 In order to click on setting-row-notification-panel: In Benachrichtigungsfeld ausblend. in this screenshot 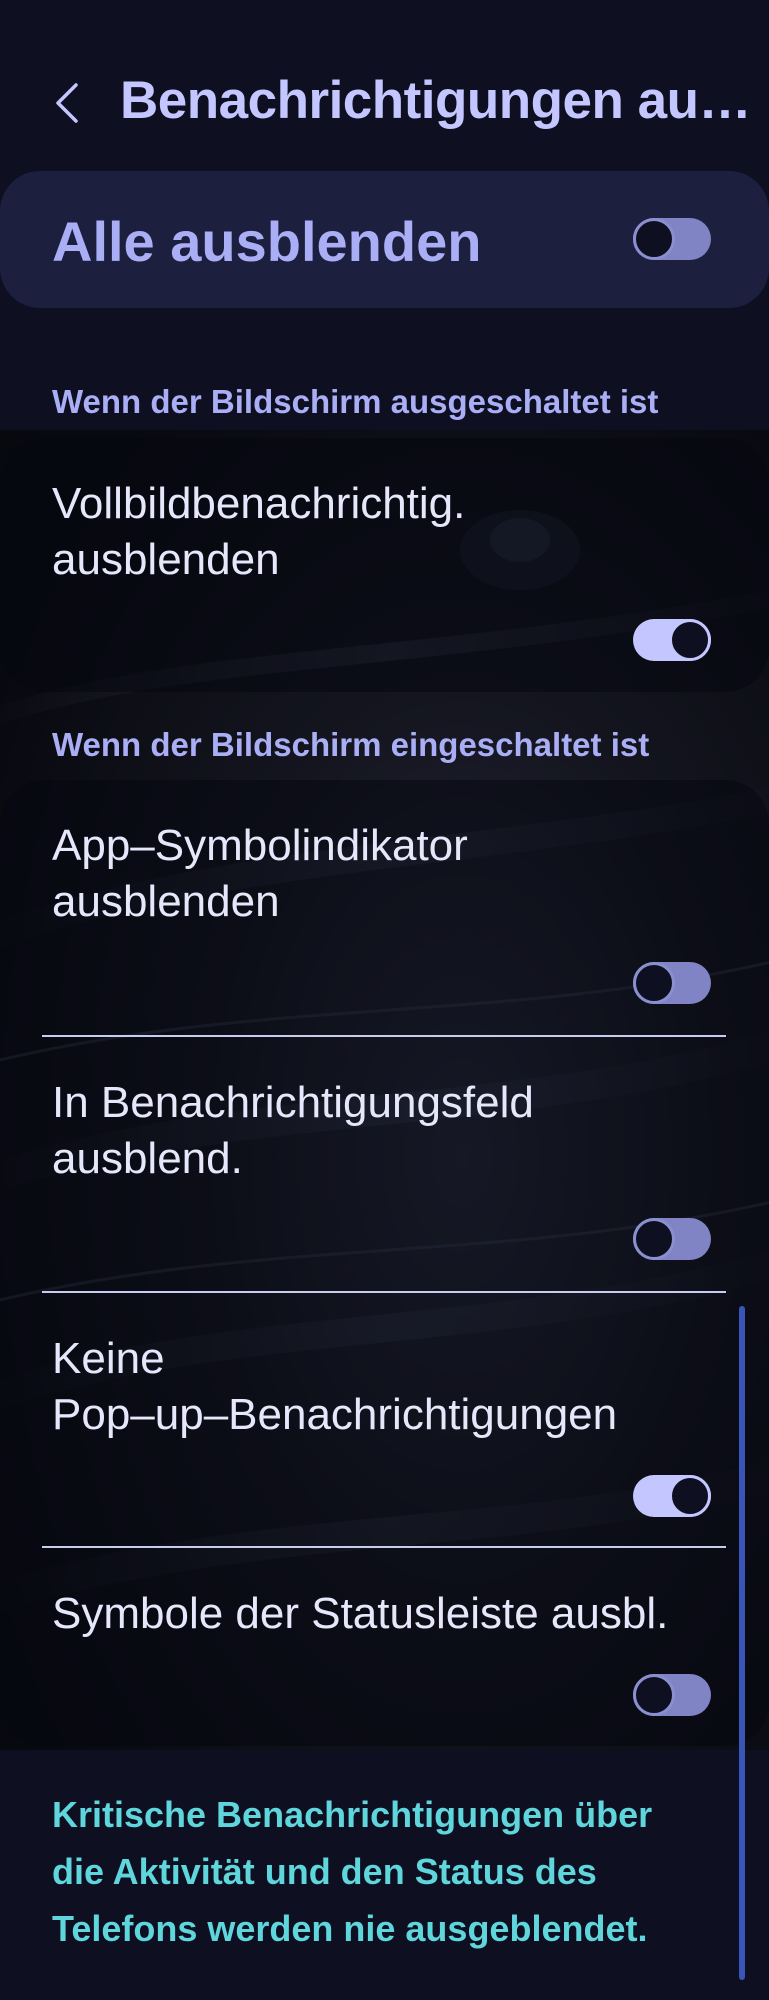, I will do `click(384, 1164)`.